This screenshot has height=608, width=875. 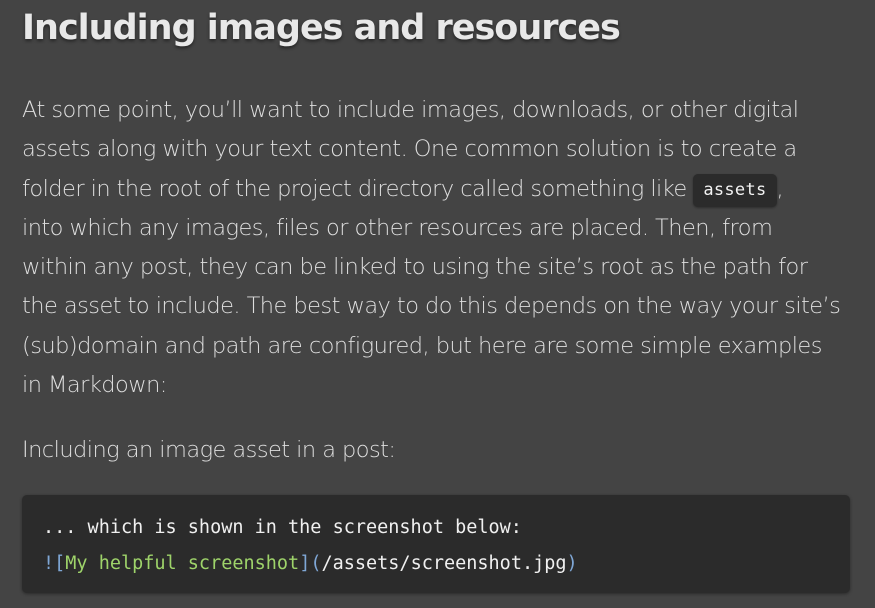 What do you see at coordinates (209, 450) in the screenshot?
I see `example-intro: Including an image asset in a post:` at bounding box center [209, 450].